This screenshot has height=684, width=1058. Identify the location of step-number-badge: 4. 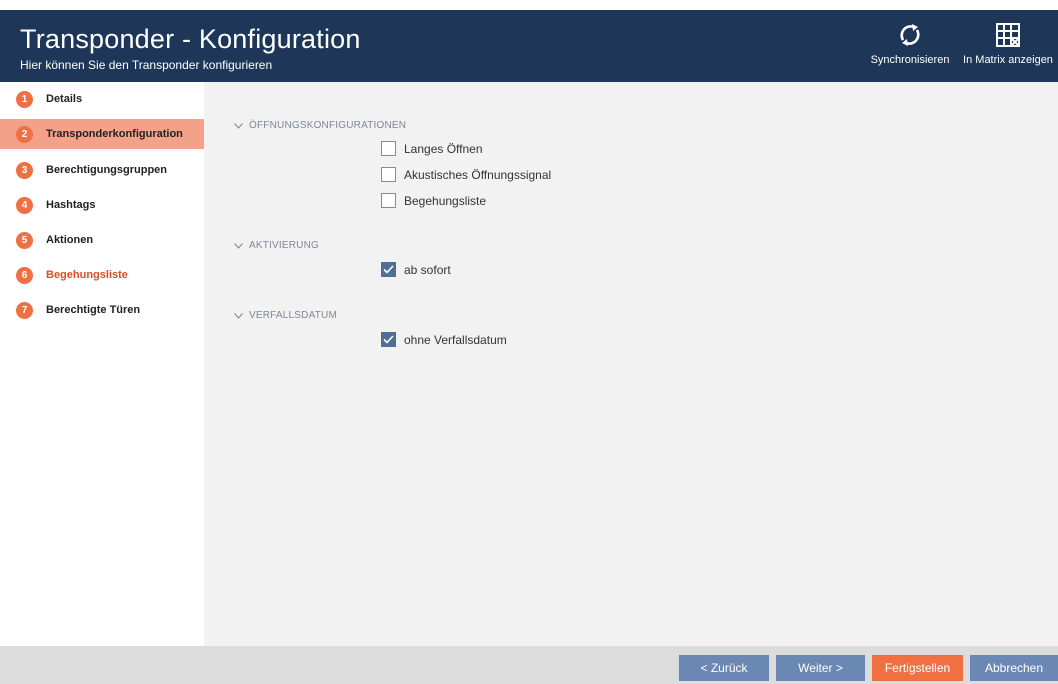
(24, 205).